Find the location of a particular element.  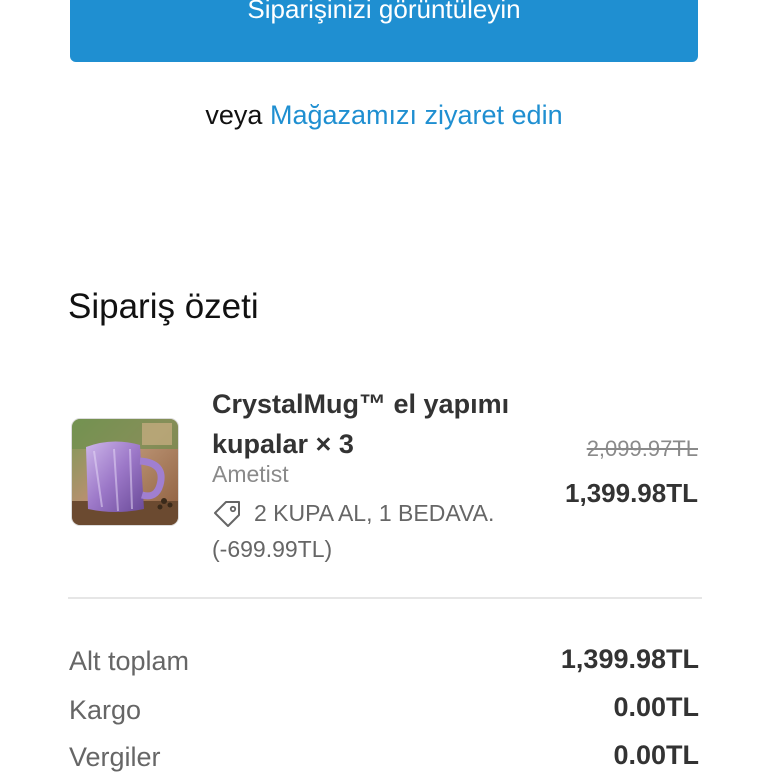

product-thumbnail is located at coordinates (125, 472).